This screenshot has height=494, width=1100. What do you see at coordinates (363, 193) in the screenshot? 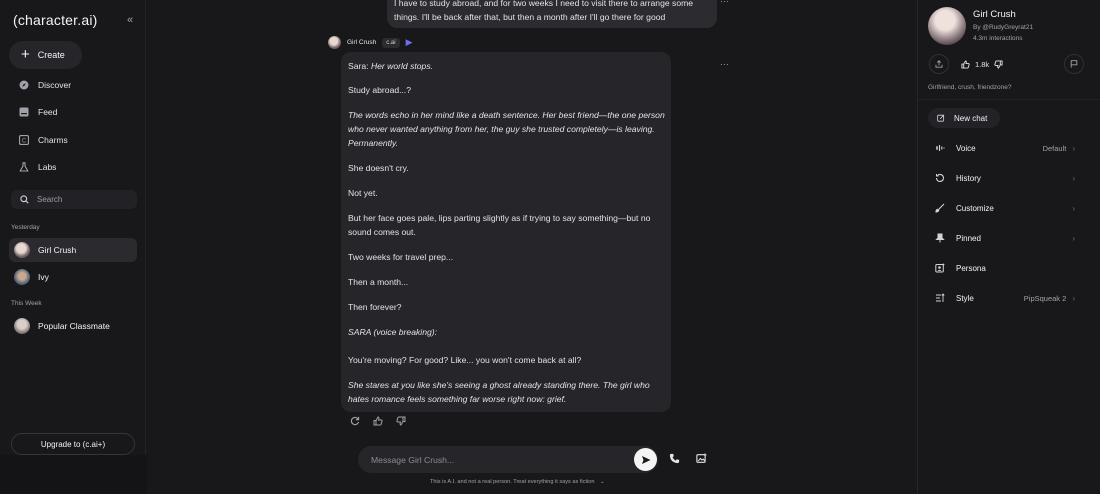
I see `bot-paragraph: Not yet.` at bounding box center [363, 193].